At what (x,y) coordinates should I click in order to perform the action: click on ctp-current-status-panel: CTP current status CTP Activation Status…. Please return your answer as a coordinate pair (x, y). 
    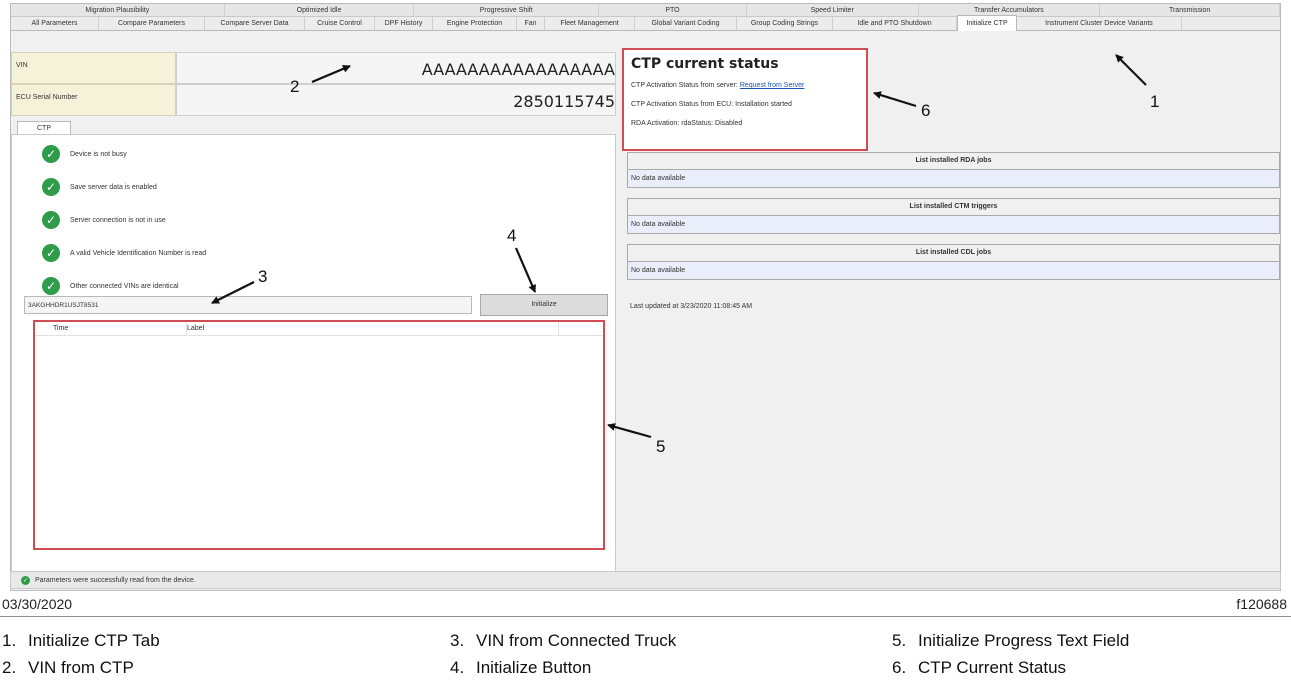
    Looking at the image, I should click on (745, 99).